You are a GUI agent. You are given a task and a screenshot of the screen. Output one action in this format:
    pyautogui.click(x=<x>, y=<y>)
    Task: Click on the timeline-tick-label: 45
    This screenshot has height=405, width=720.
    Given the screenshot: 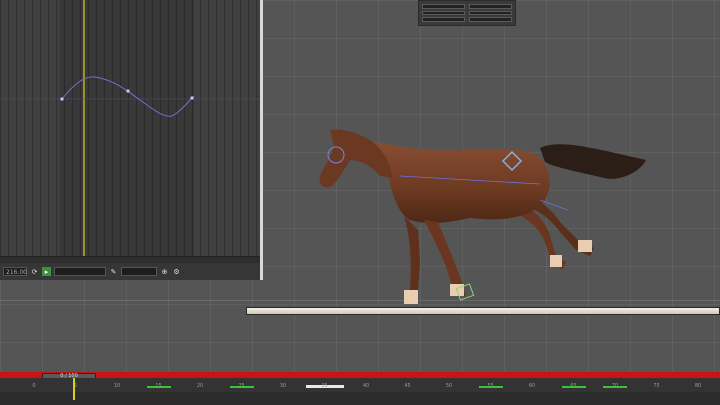 What is the action you would take?
    pyautogui.click(x=407, y=386)
    